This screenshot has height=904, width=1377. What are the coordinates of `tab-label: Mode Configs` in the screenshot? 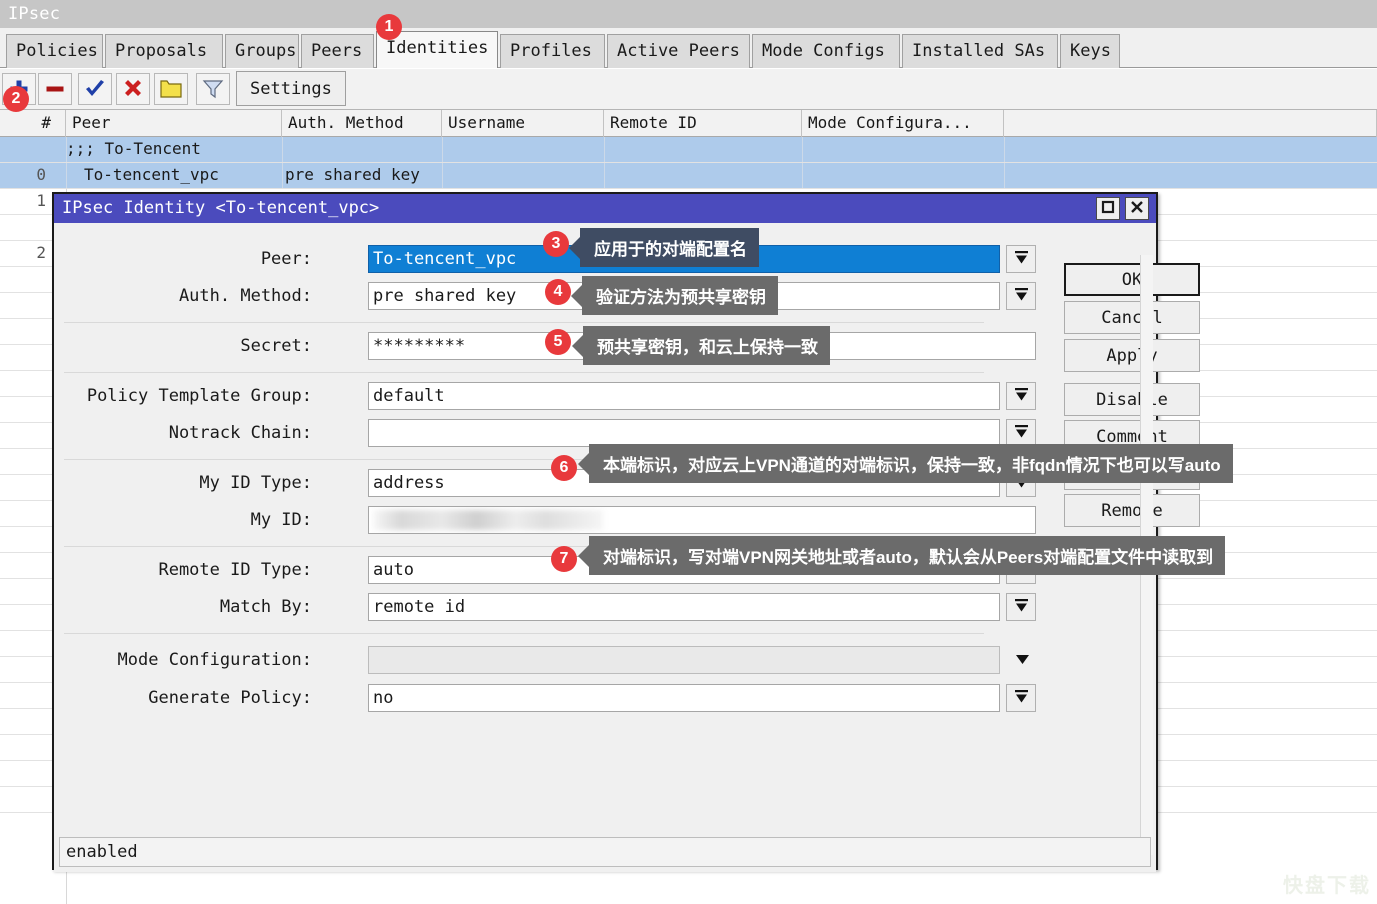 It's located at (823, 51).